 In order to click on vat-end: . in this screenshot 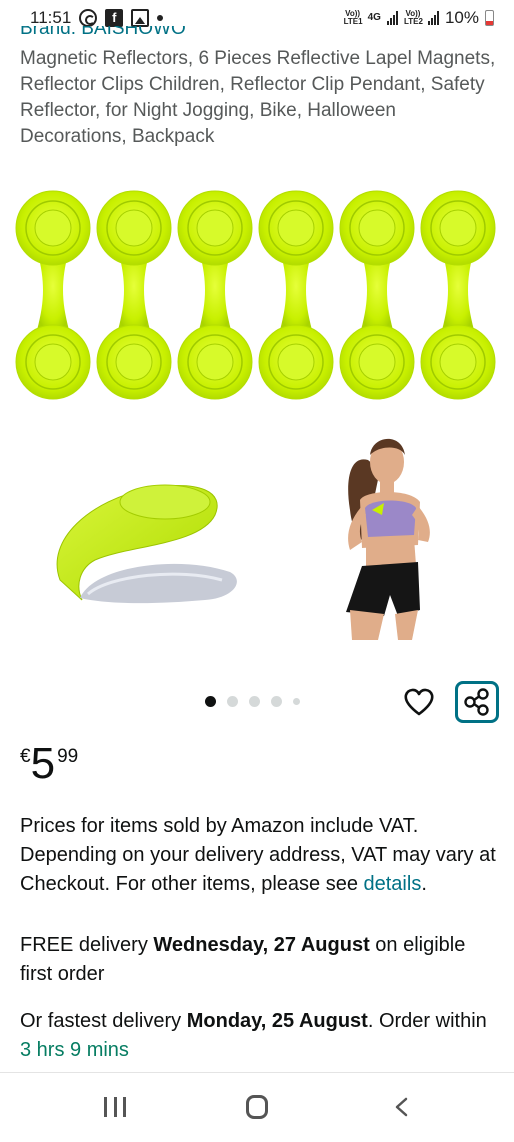, I will do `click(424, 884)`.